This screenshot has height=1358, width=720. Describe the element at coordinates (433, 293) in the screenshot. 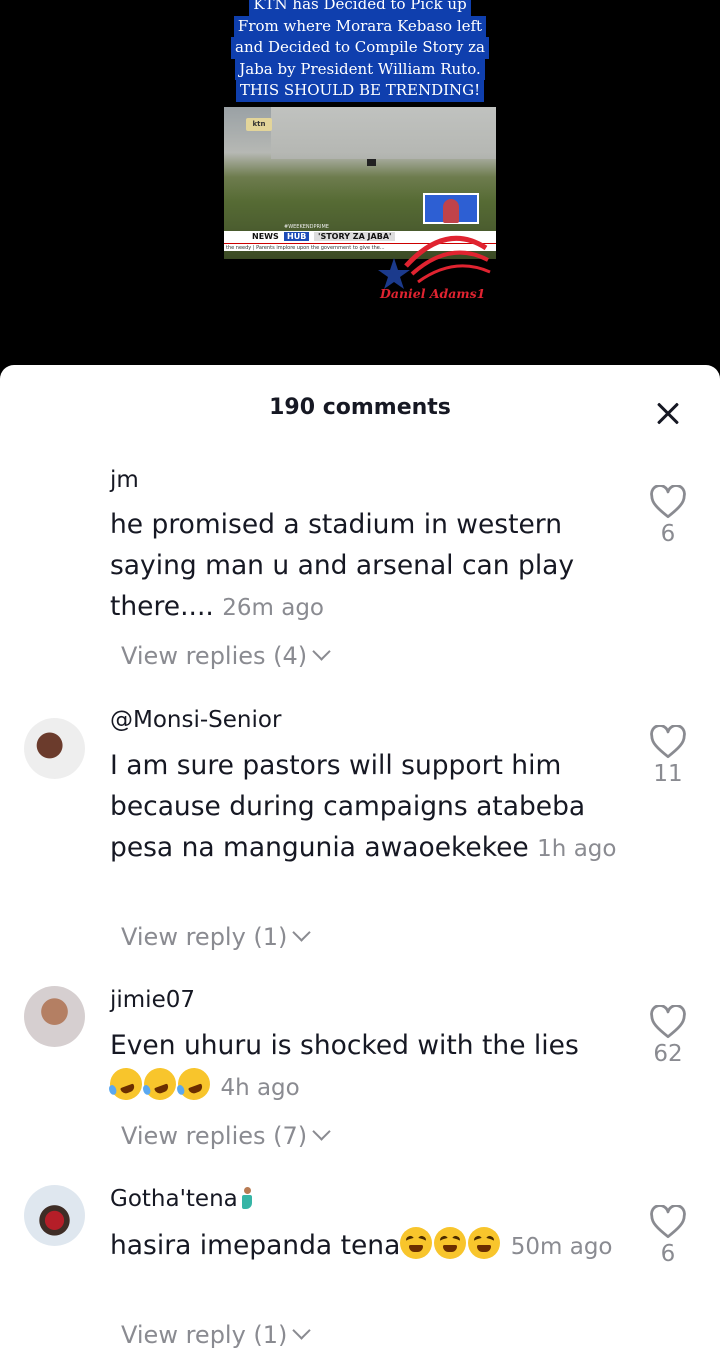

I see `watermark-text: Daniel Adams1` at that location.